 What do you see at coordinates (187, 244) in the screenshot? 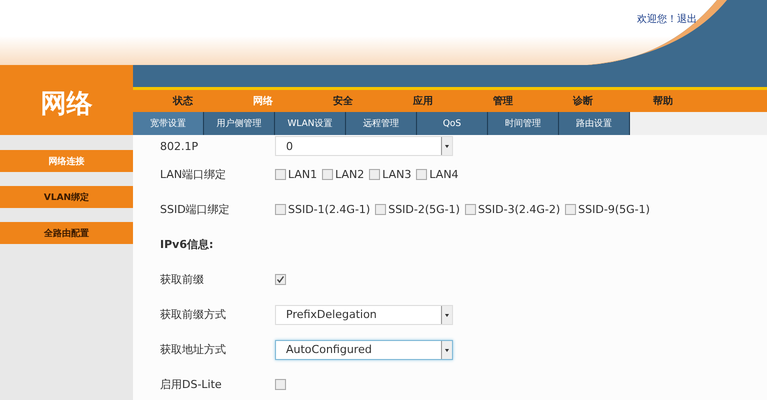
I see `section-heading: IPv6信息:` at bounding box center [187, 244].